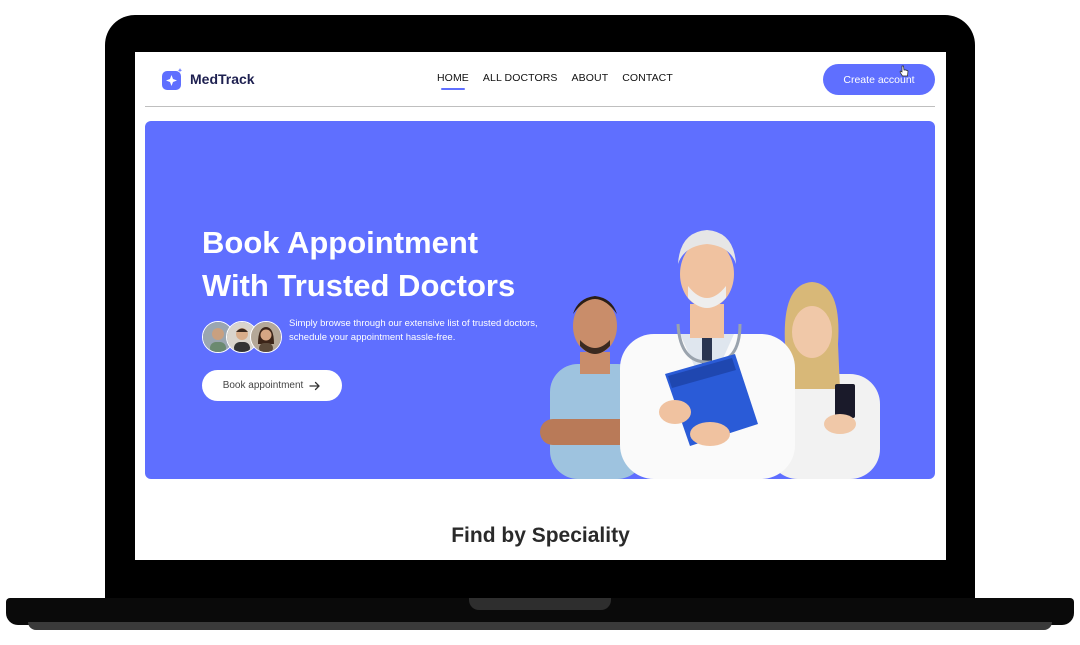  I want to click on avatar, so click(266, 337).